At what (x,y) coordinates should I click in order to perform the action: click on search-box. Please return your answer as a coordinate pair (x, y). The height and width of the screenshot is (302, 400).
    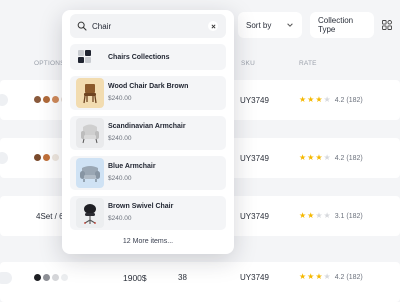
    Looking at the image, I should click on (148, 26).